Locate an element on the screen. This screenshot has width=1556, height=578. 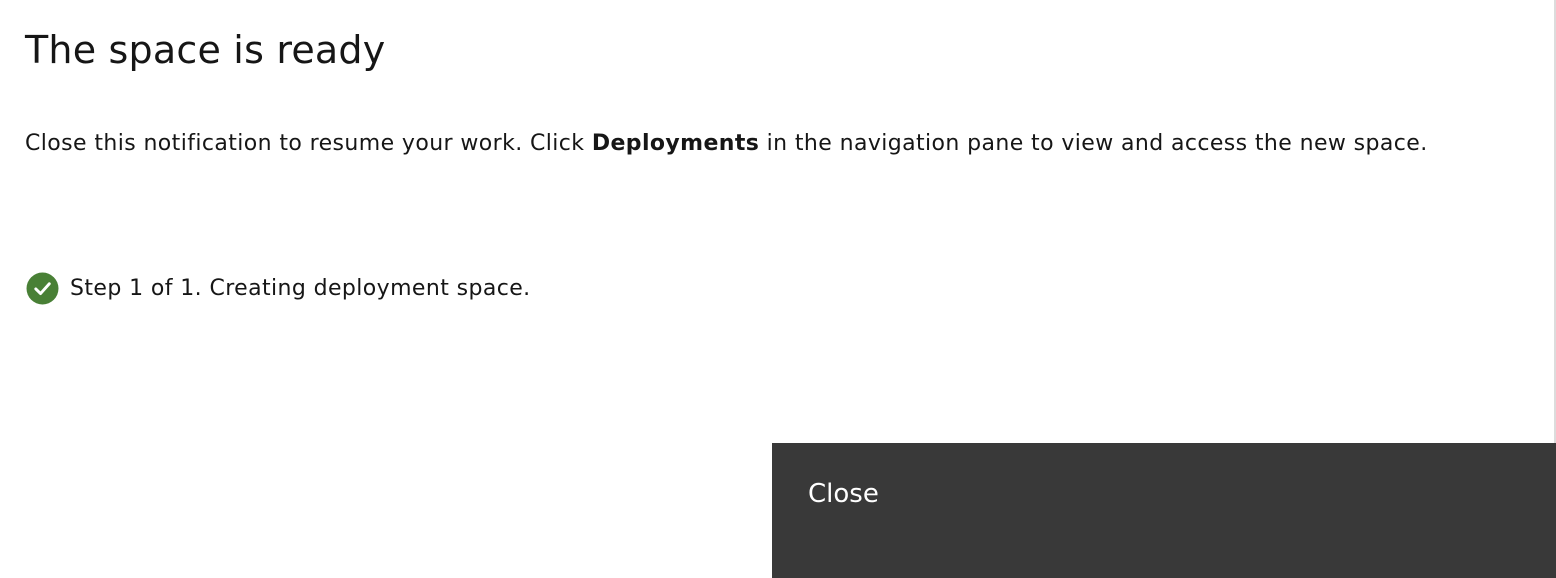
checkmark-filled-icon is located at coordinates (42, 288).